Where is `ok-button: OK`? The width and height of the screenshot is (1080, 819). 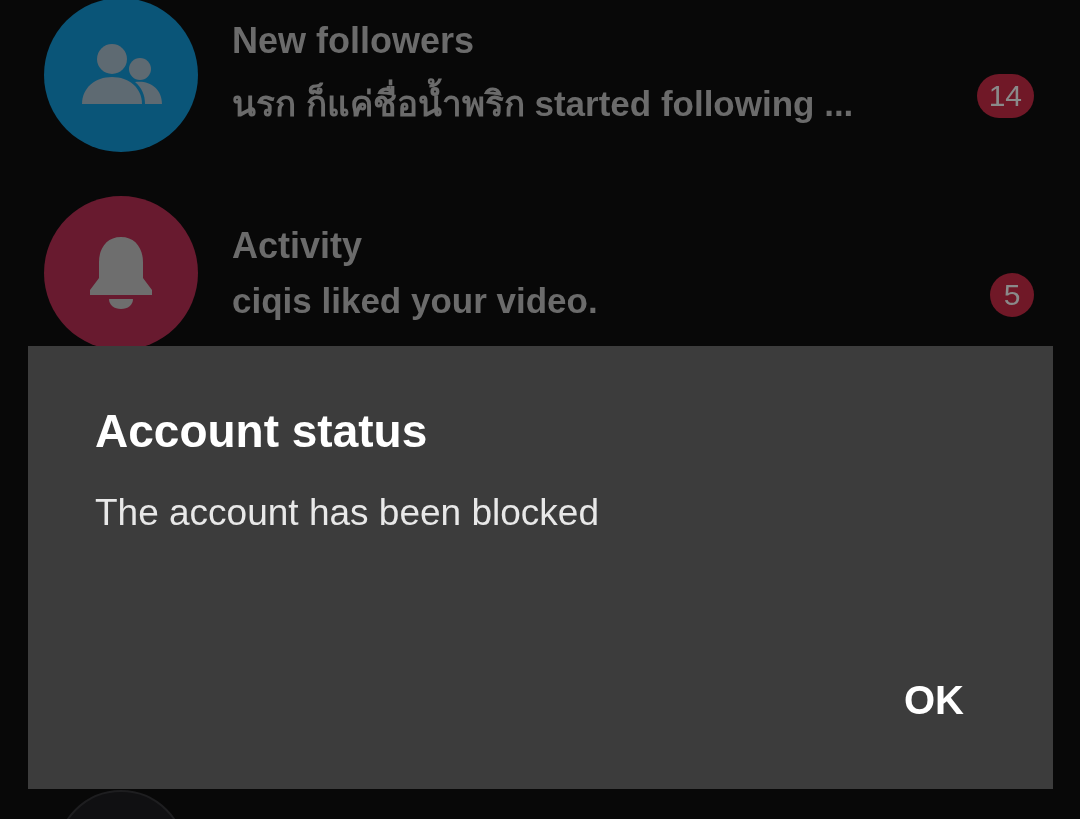 ok-button: OK is located at coordinates (934, 700).